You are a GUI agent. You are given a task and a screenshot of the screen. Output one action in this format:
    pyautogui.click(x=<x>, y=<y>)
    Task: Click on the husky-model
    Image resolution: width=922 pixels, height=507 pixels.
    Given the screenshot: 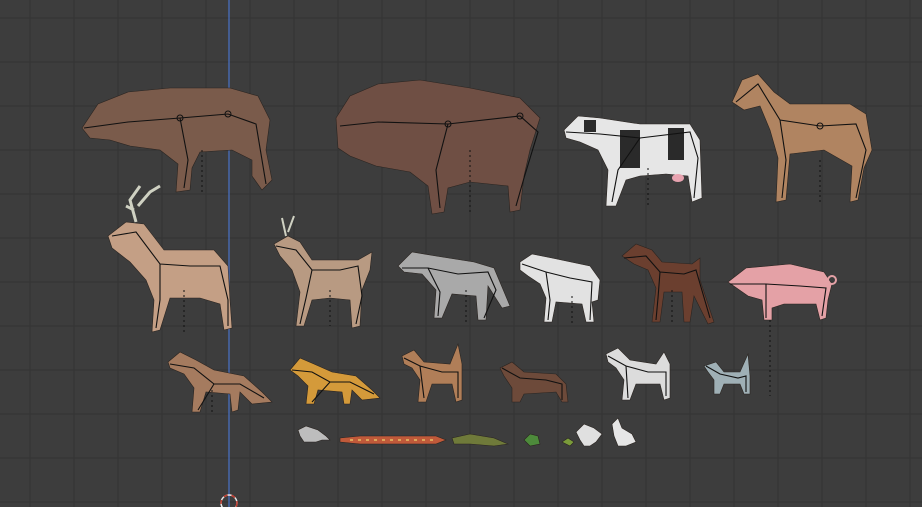 What is the action you would take?
    pyautogui.click(x=638, y=374)
    